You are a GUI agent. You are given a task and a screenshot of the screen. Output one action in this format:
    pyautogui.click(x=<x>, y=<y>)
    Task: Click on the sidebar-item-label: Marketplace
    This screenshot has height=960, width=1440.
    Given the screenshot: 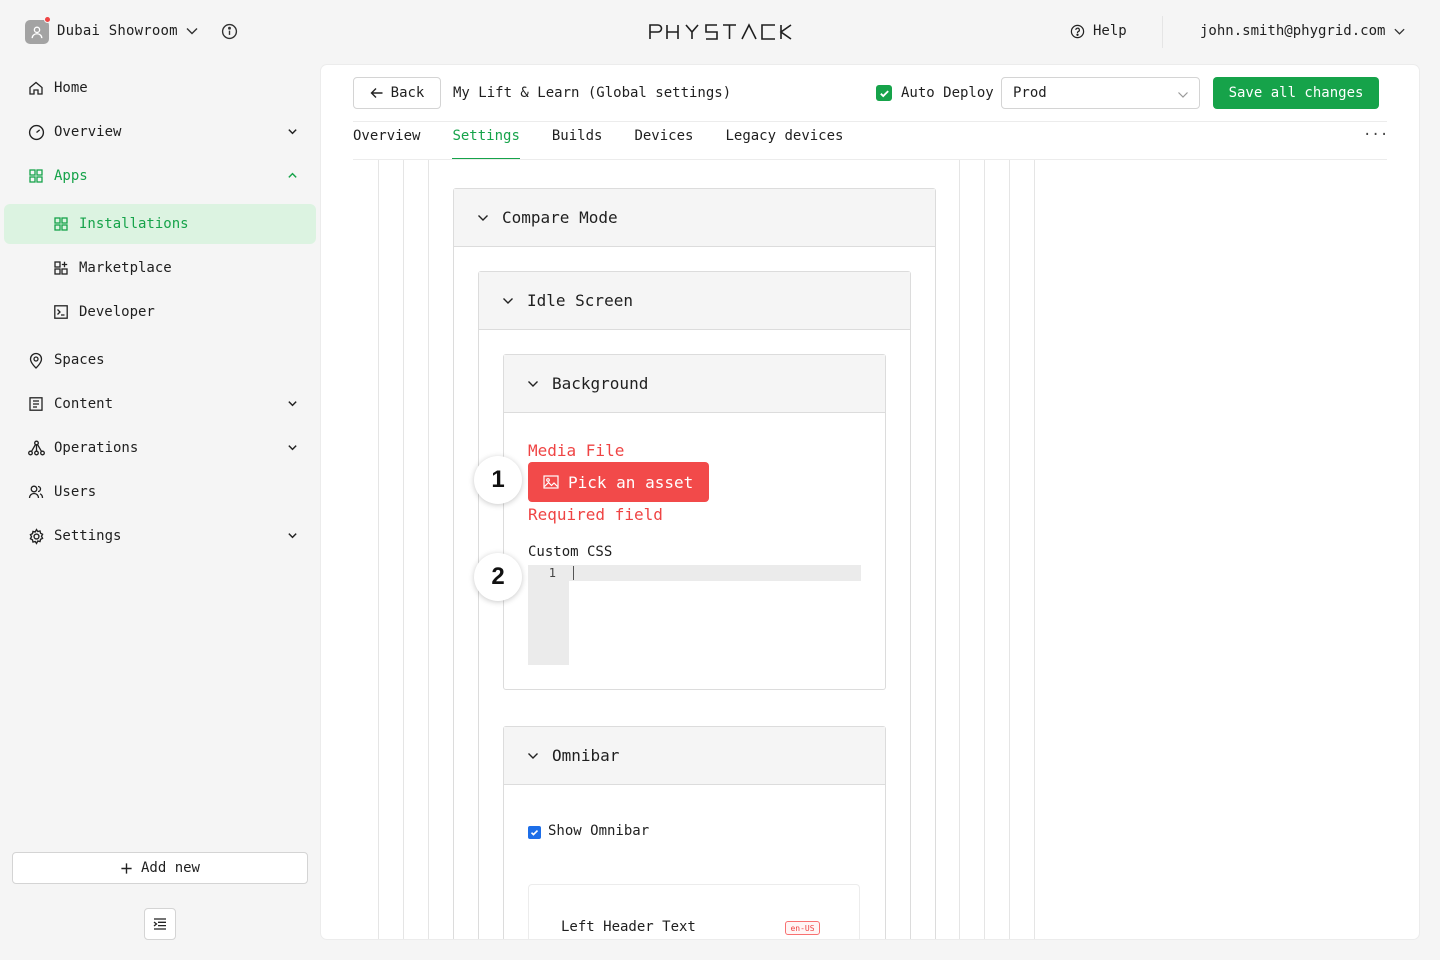 What is the action you would take?
    pyautogui.click(x=125, y=268)
    